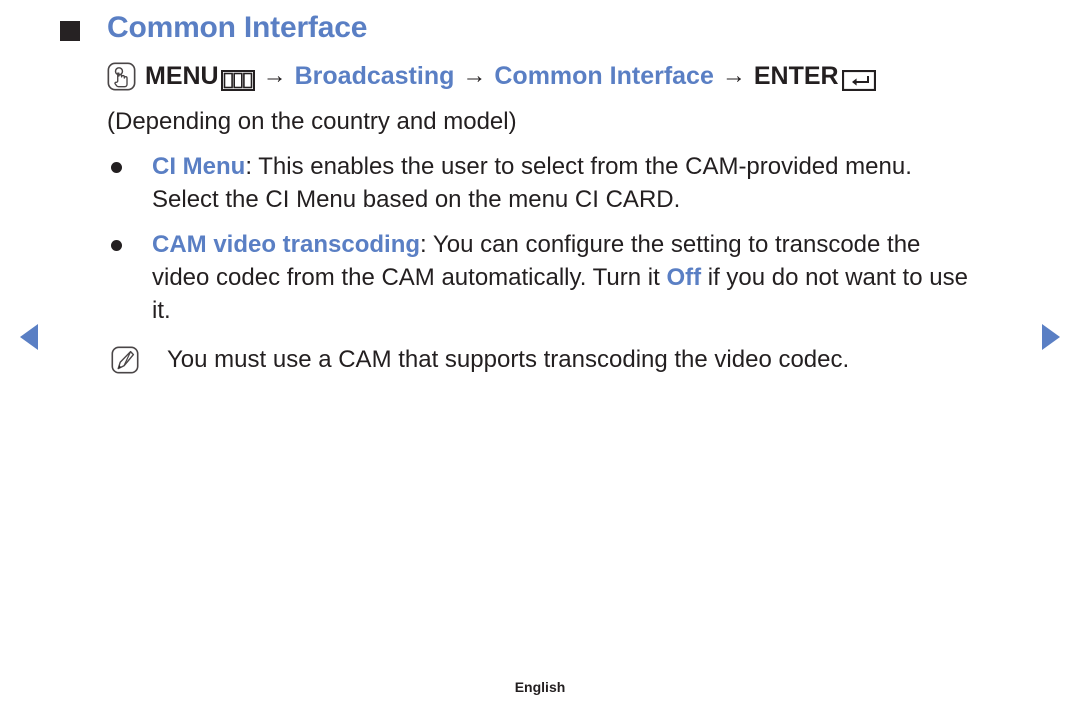  Describe the element at coordinates (560, 310) in the screenshot. I see `bullet-line: it.` at that location.